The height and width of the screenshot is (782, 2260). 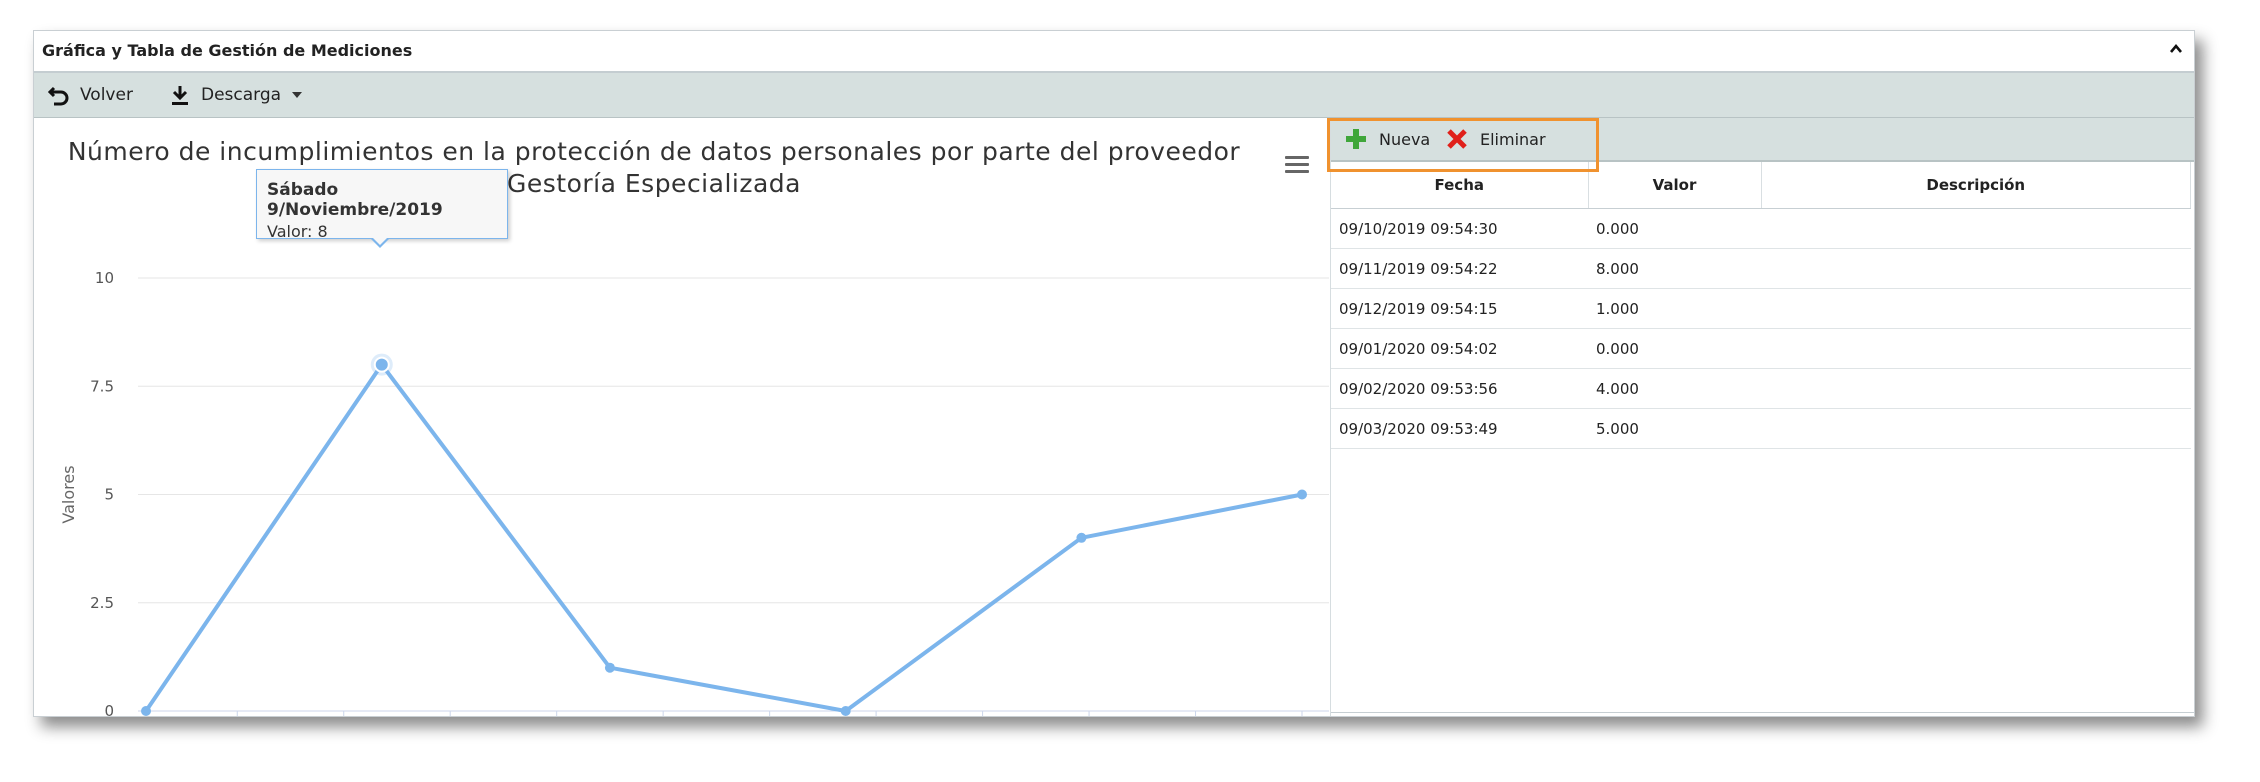 What do you see at coordinates (1674, 428) in the screenshot?
I see `cell-value: 5.000` at bounding box center [1674, 428].